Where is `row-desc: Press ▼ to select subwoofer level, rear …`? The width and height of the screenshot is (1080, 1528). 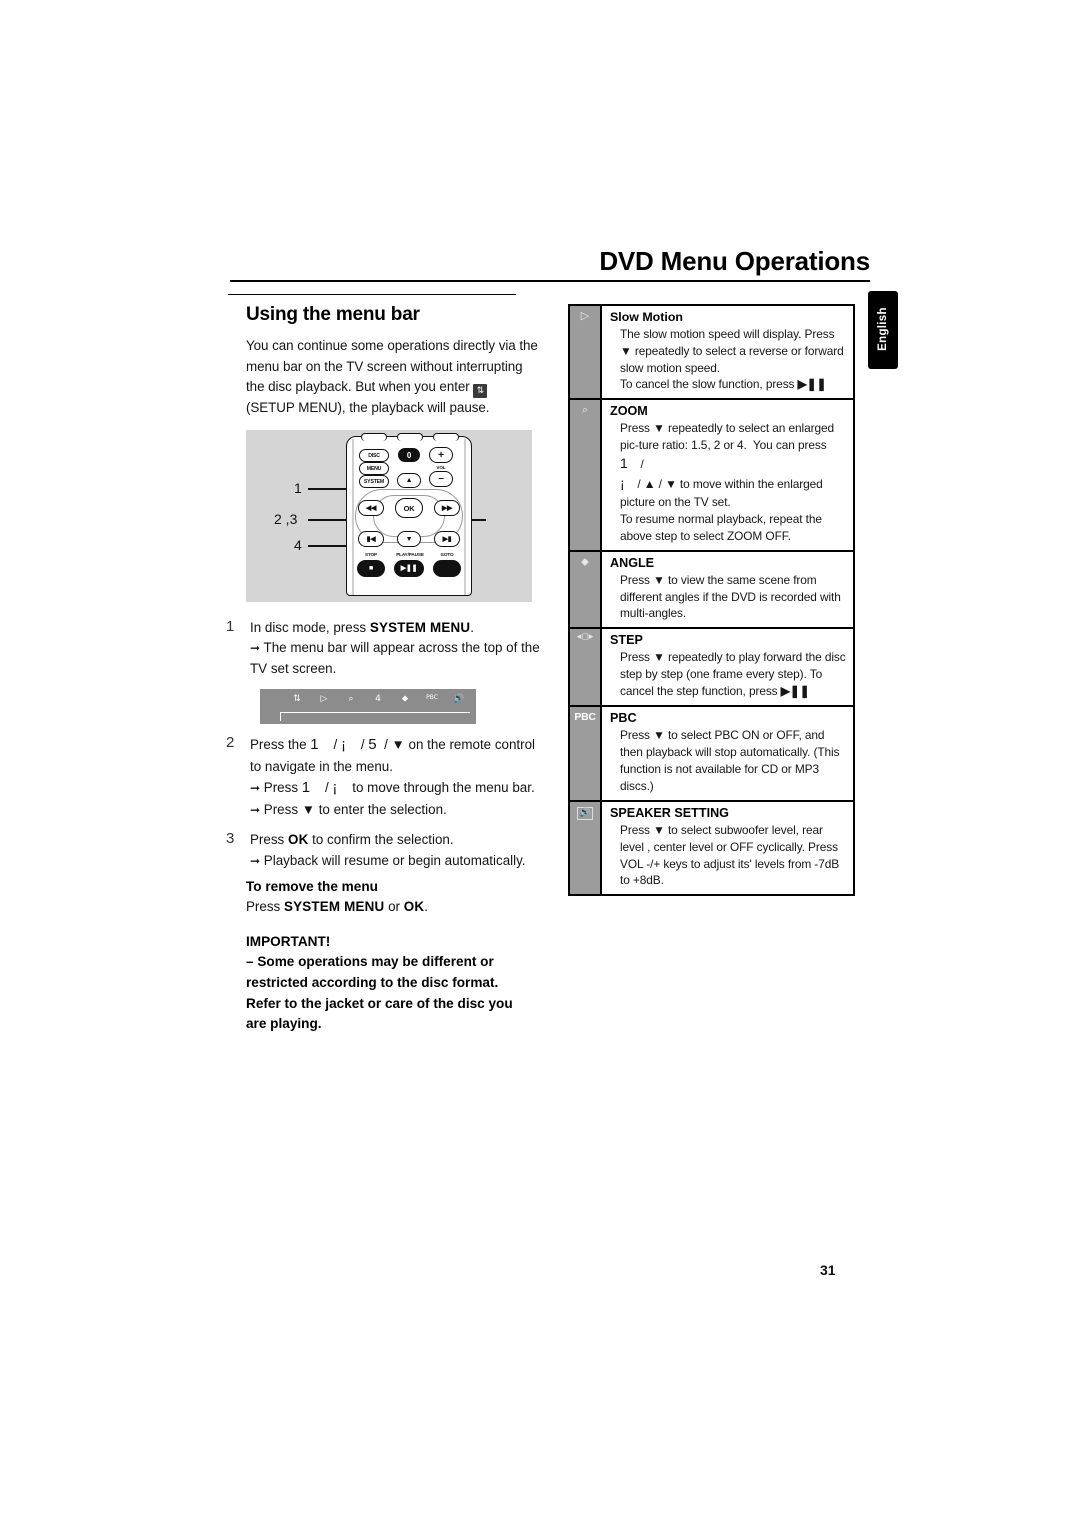
row-desc: Press ▼ to select subwoofer level, rear … is located at coordinates (730, 855).